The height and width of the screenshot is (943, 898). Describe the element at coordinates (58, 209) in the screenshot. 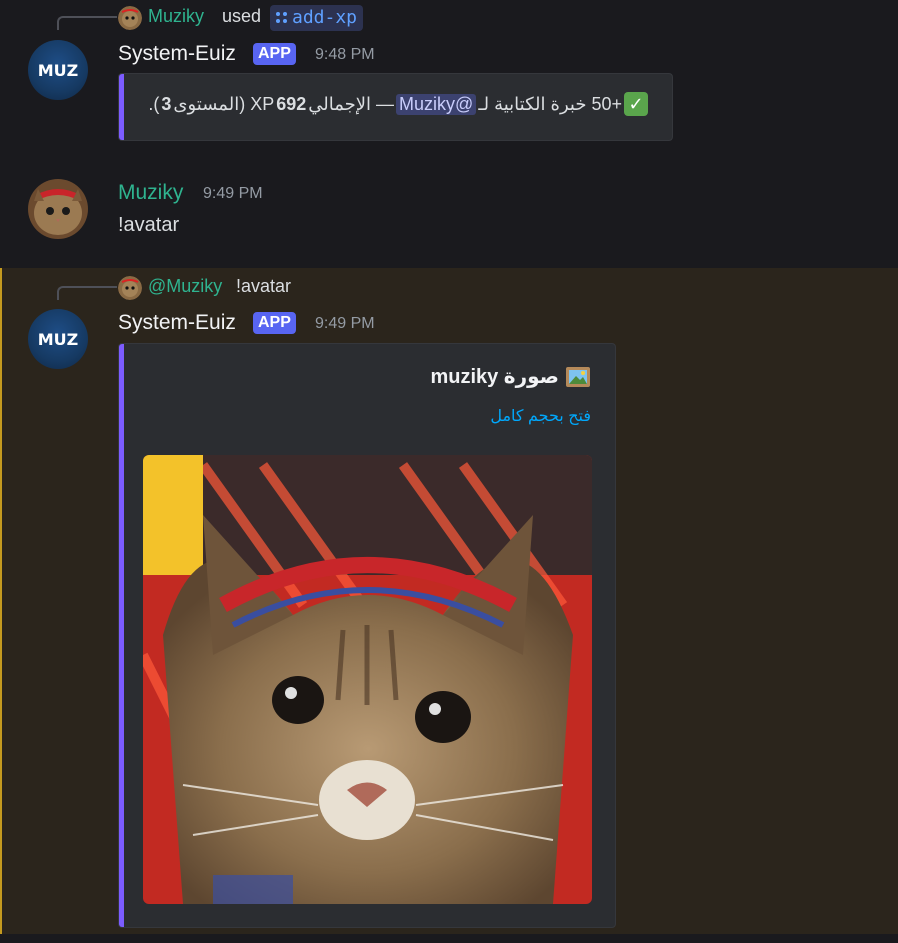

I see `user-avatar` at that location.